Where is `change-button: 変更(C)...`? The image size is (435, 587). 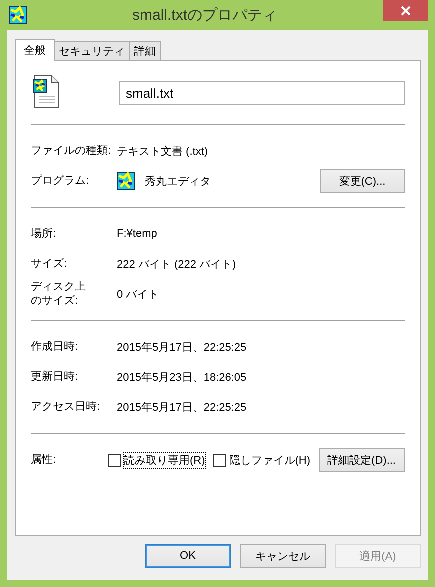
change-button: 変更(C)... is located at coordinates (362, 181).